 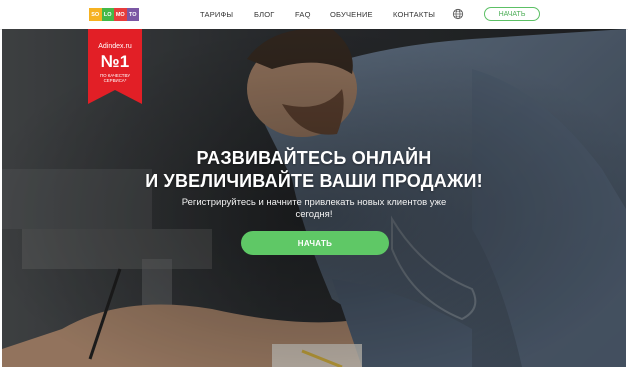 What do you see at coordinates (314, 158) in the screenshot?
I see `hero-headline-line1: РАЗВИВАЙТЕСЬ ОНЛАЙН` at bounding box center [314, 158].